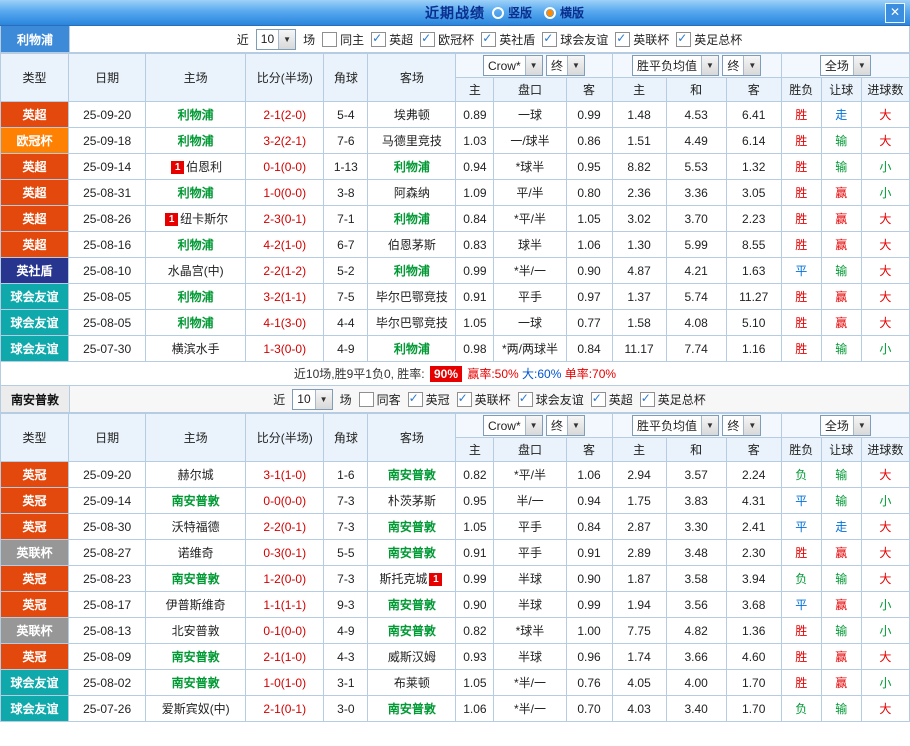 The width and height of the screenshot is (910, 746). Describe the element at coordinates (107, 348) in the screenshot. I see `date-cell: 25-07-30` at that location.